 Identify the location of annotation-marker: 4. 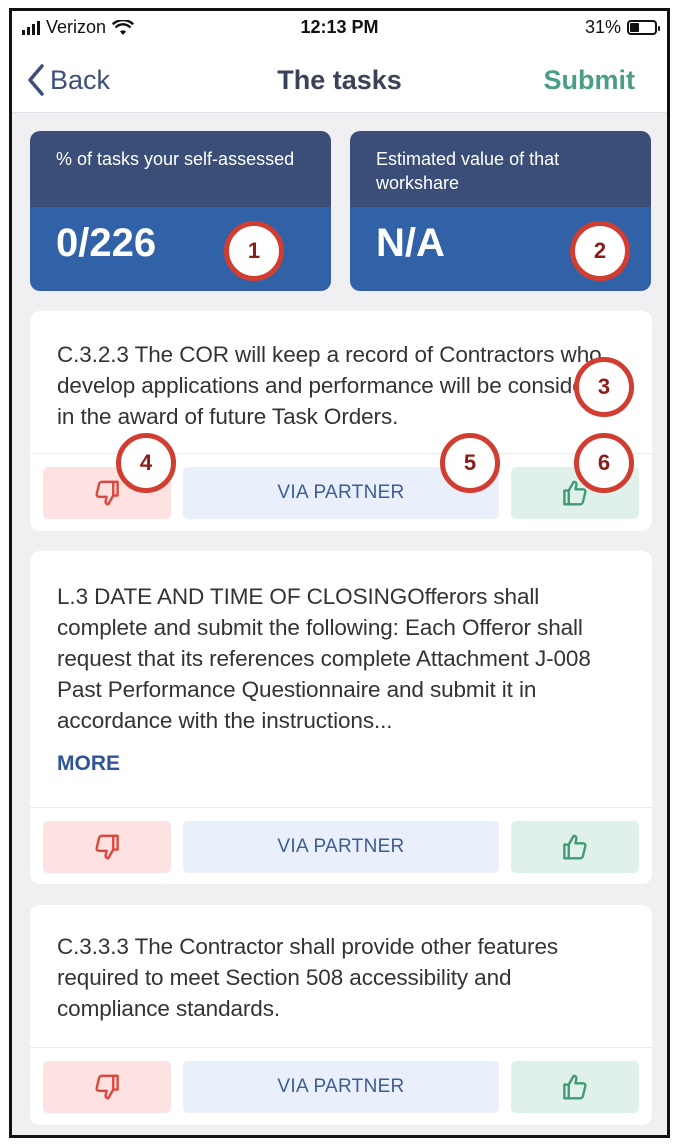
(146, 463).